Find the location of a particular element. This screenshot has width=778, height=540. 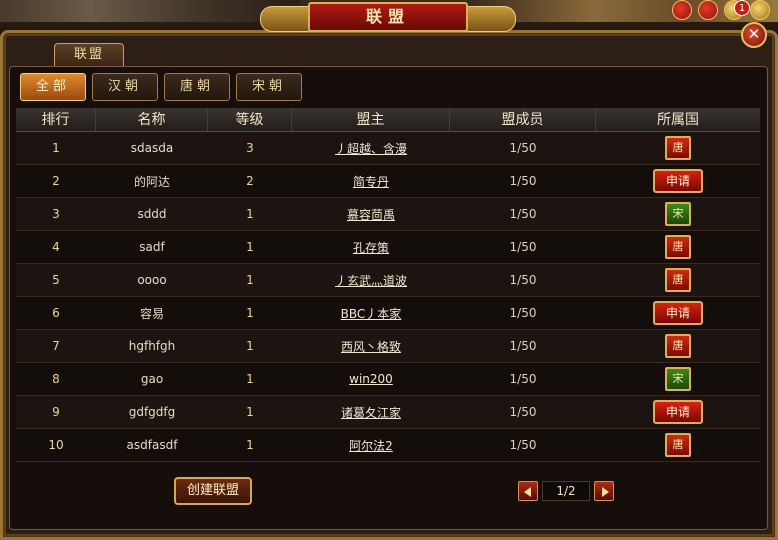

pagination: 1/2 is located at coordinates (566, 491).